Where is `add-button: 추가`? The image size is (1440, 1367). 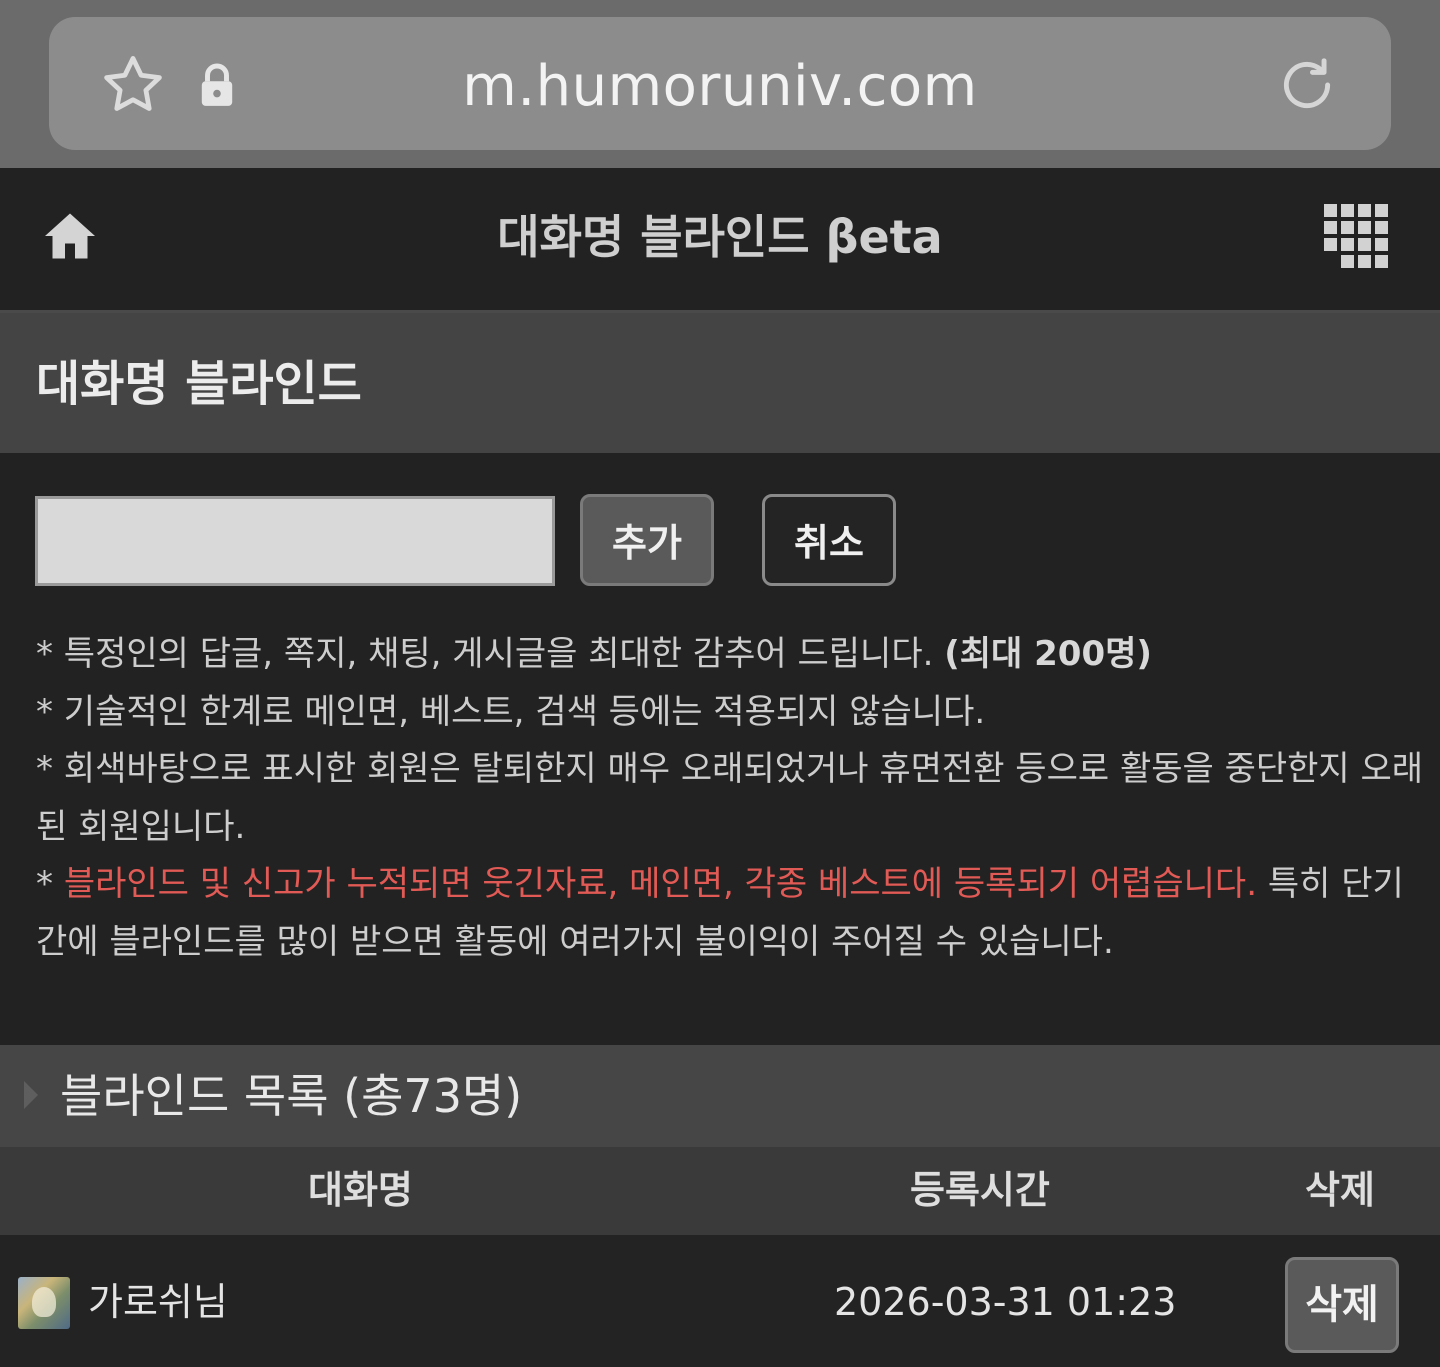
add-button: 추가 is located at coordinates (647, 540).